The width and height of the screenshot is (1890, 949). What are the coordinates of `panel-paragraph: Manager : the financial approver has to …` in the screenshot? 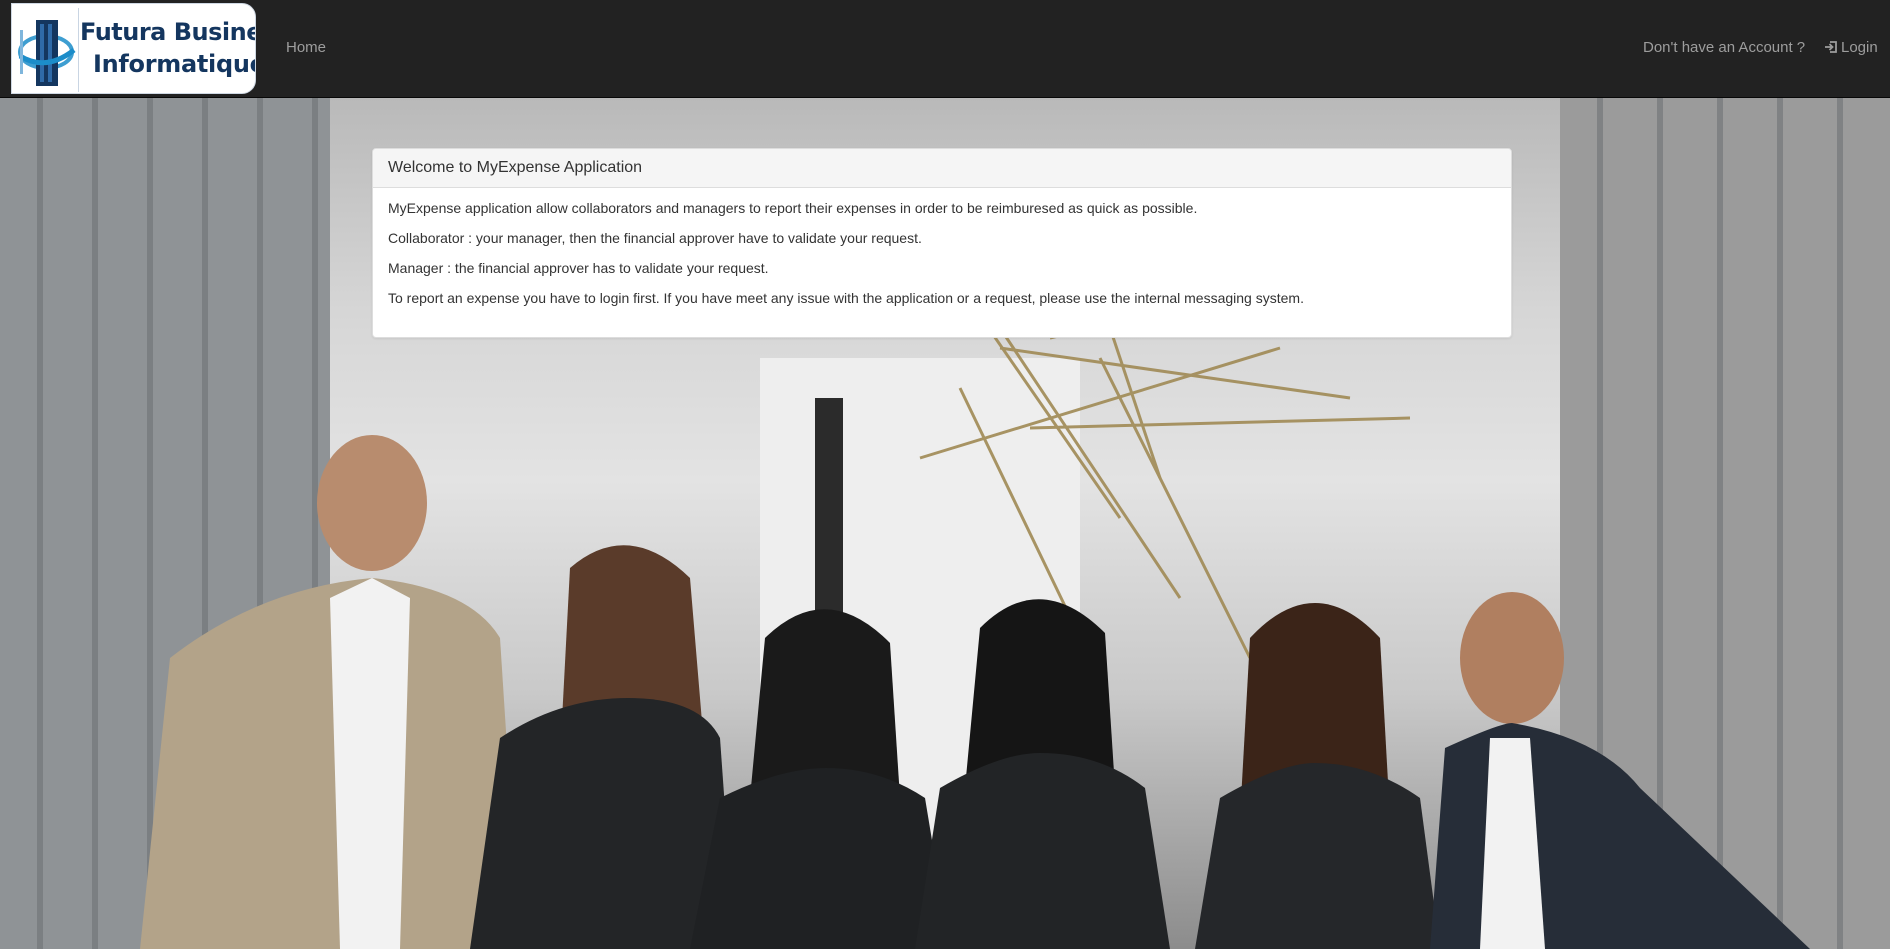 It's located at (578, 268).